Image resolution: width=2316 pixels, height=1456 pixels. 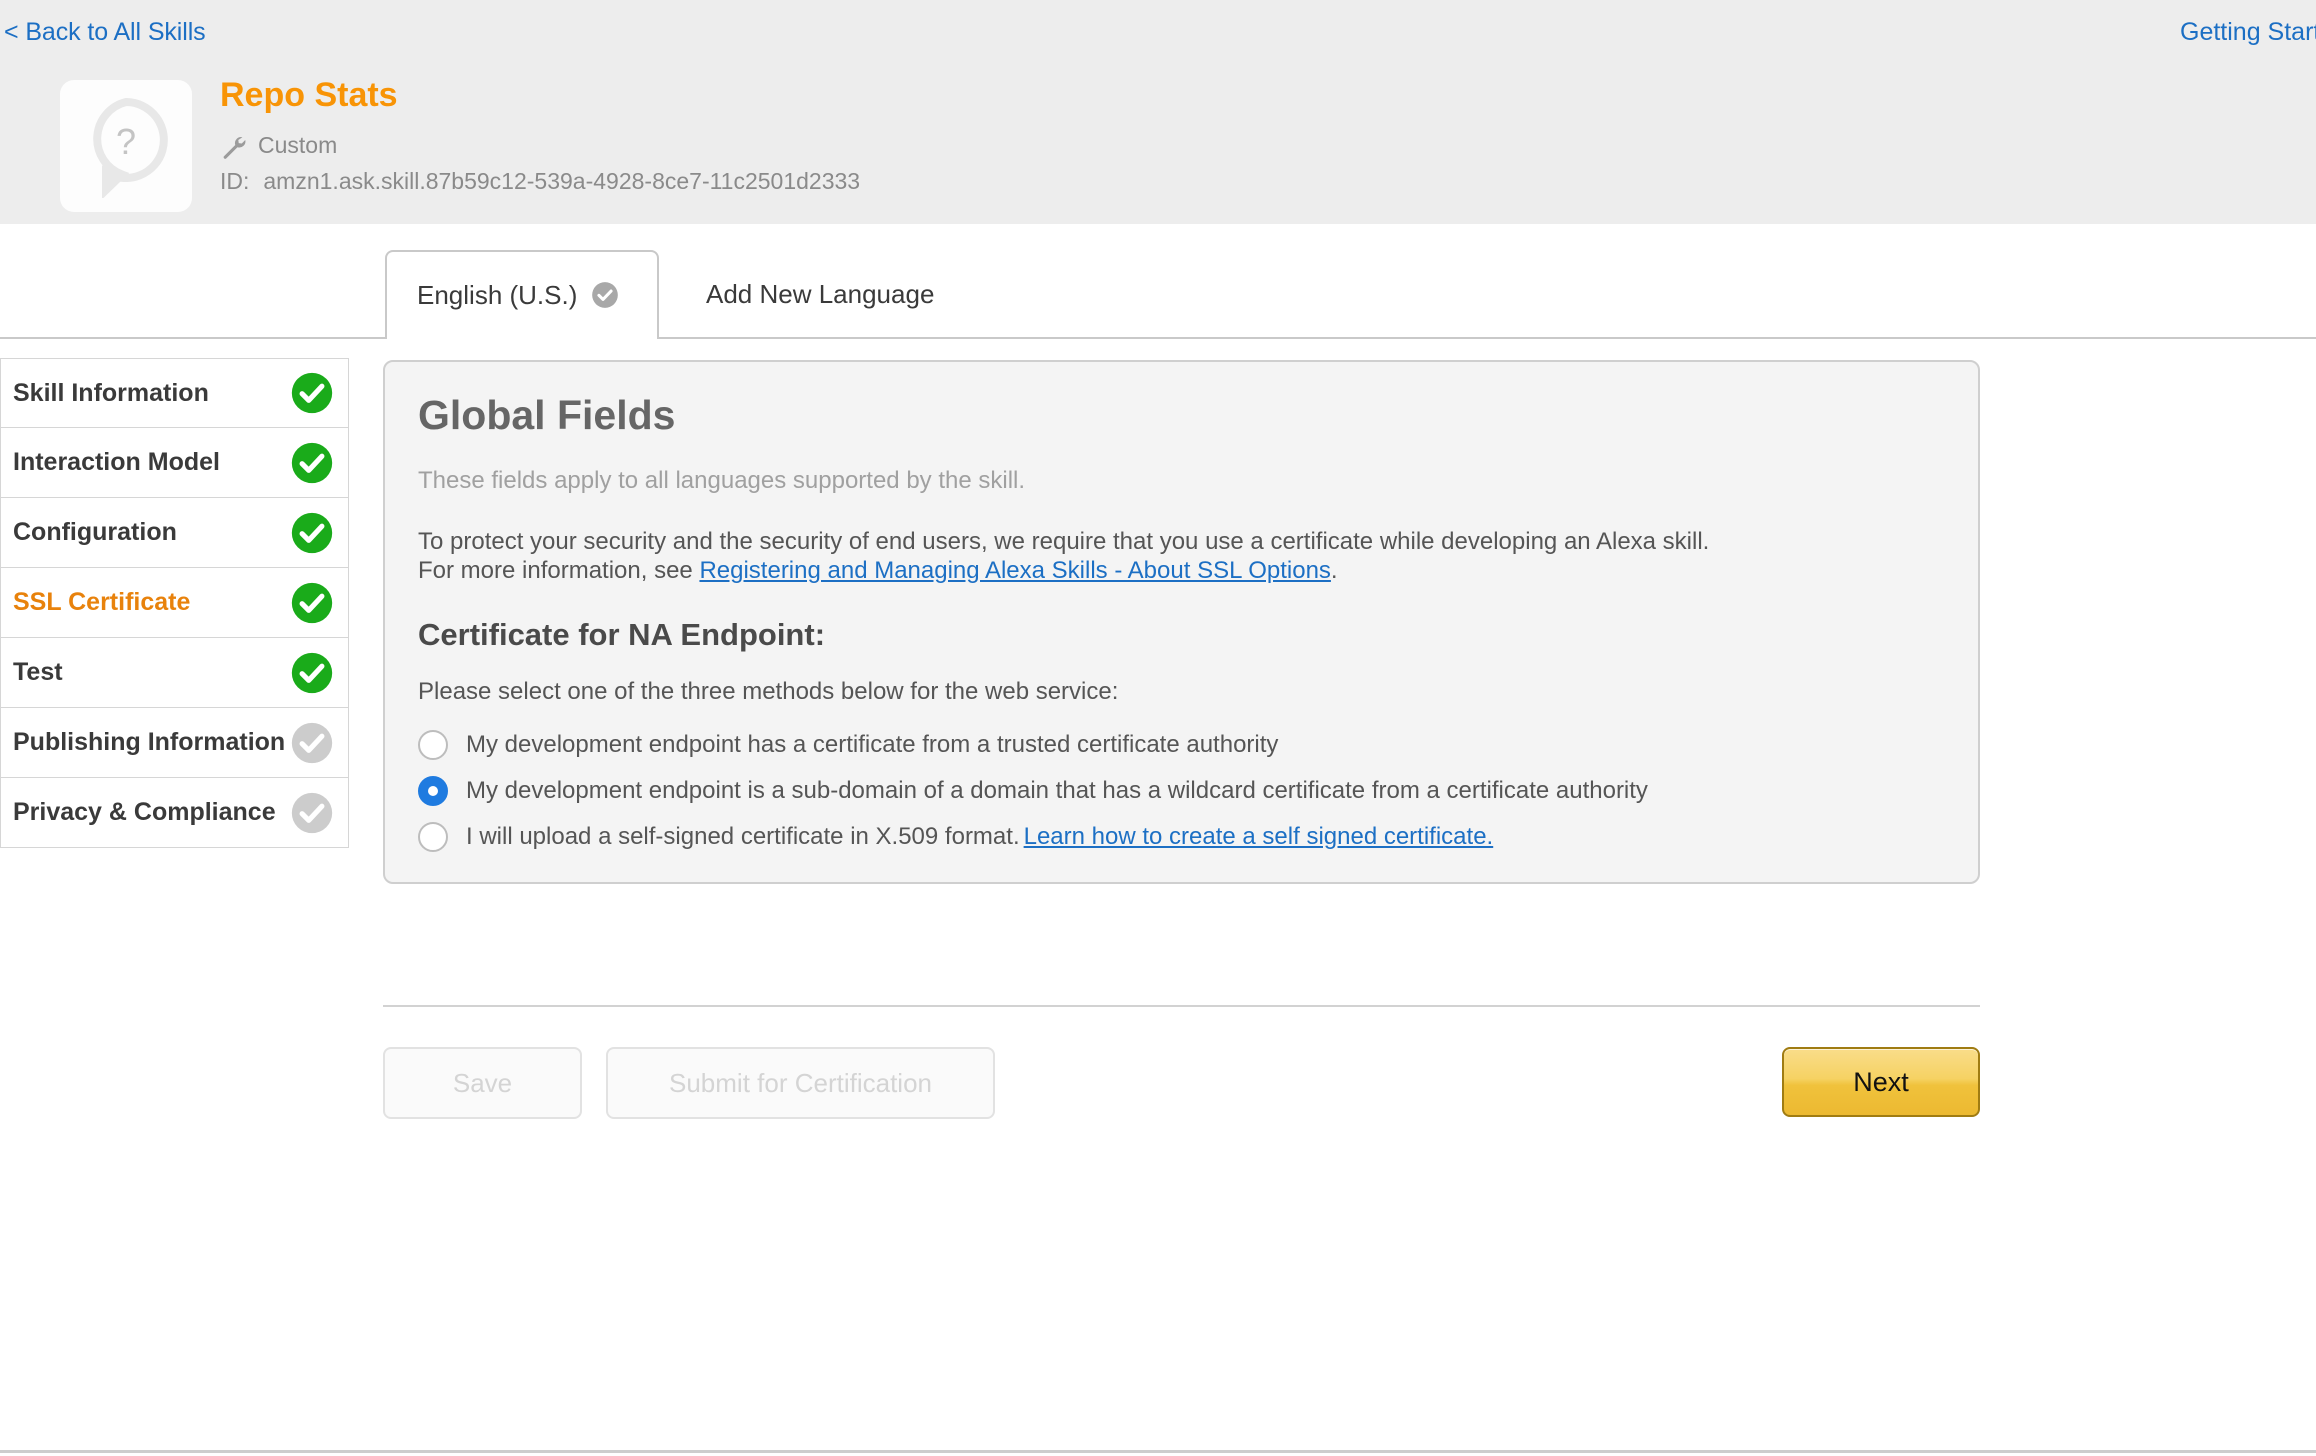 I want to click on sidebar-item-skill-information: Skill Information, so click(x=174, y=393).